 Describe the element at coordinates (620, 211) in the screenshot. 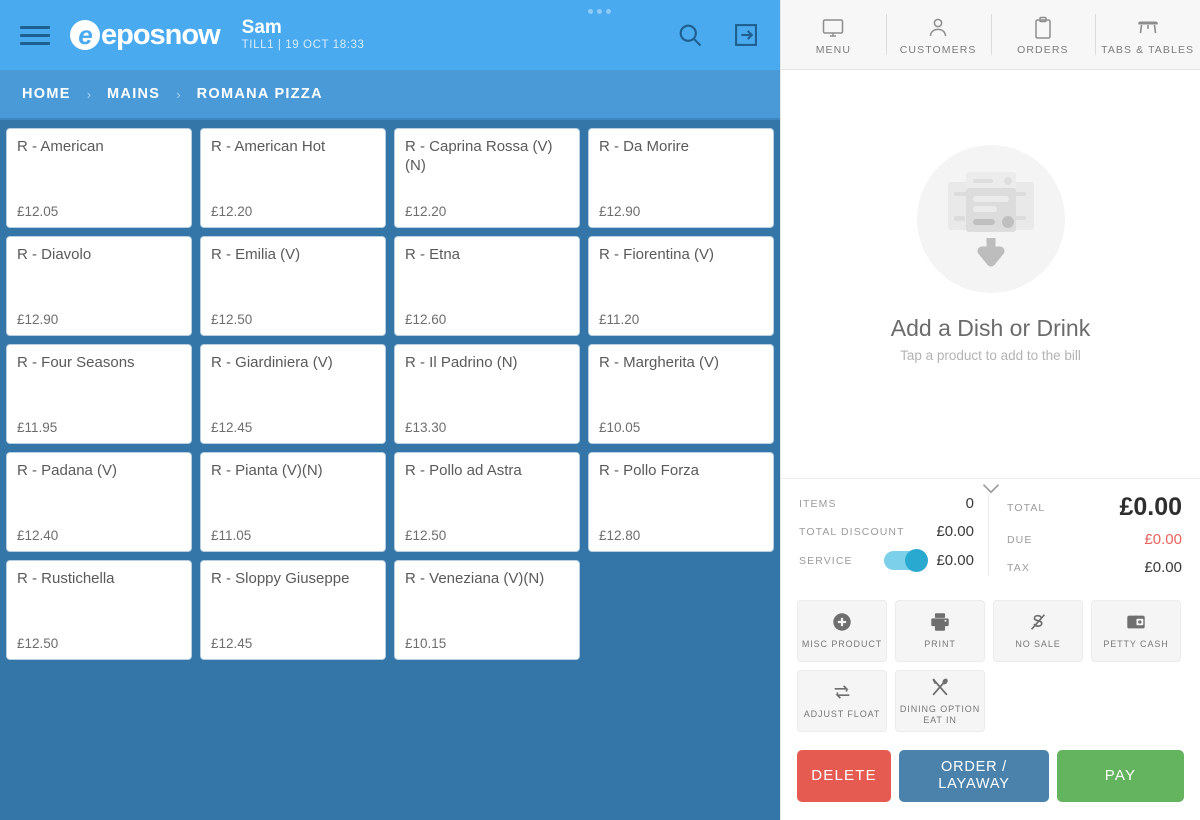

I see `product-price: £12.90` at that location.